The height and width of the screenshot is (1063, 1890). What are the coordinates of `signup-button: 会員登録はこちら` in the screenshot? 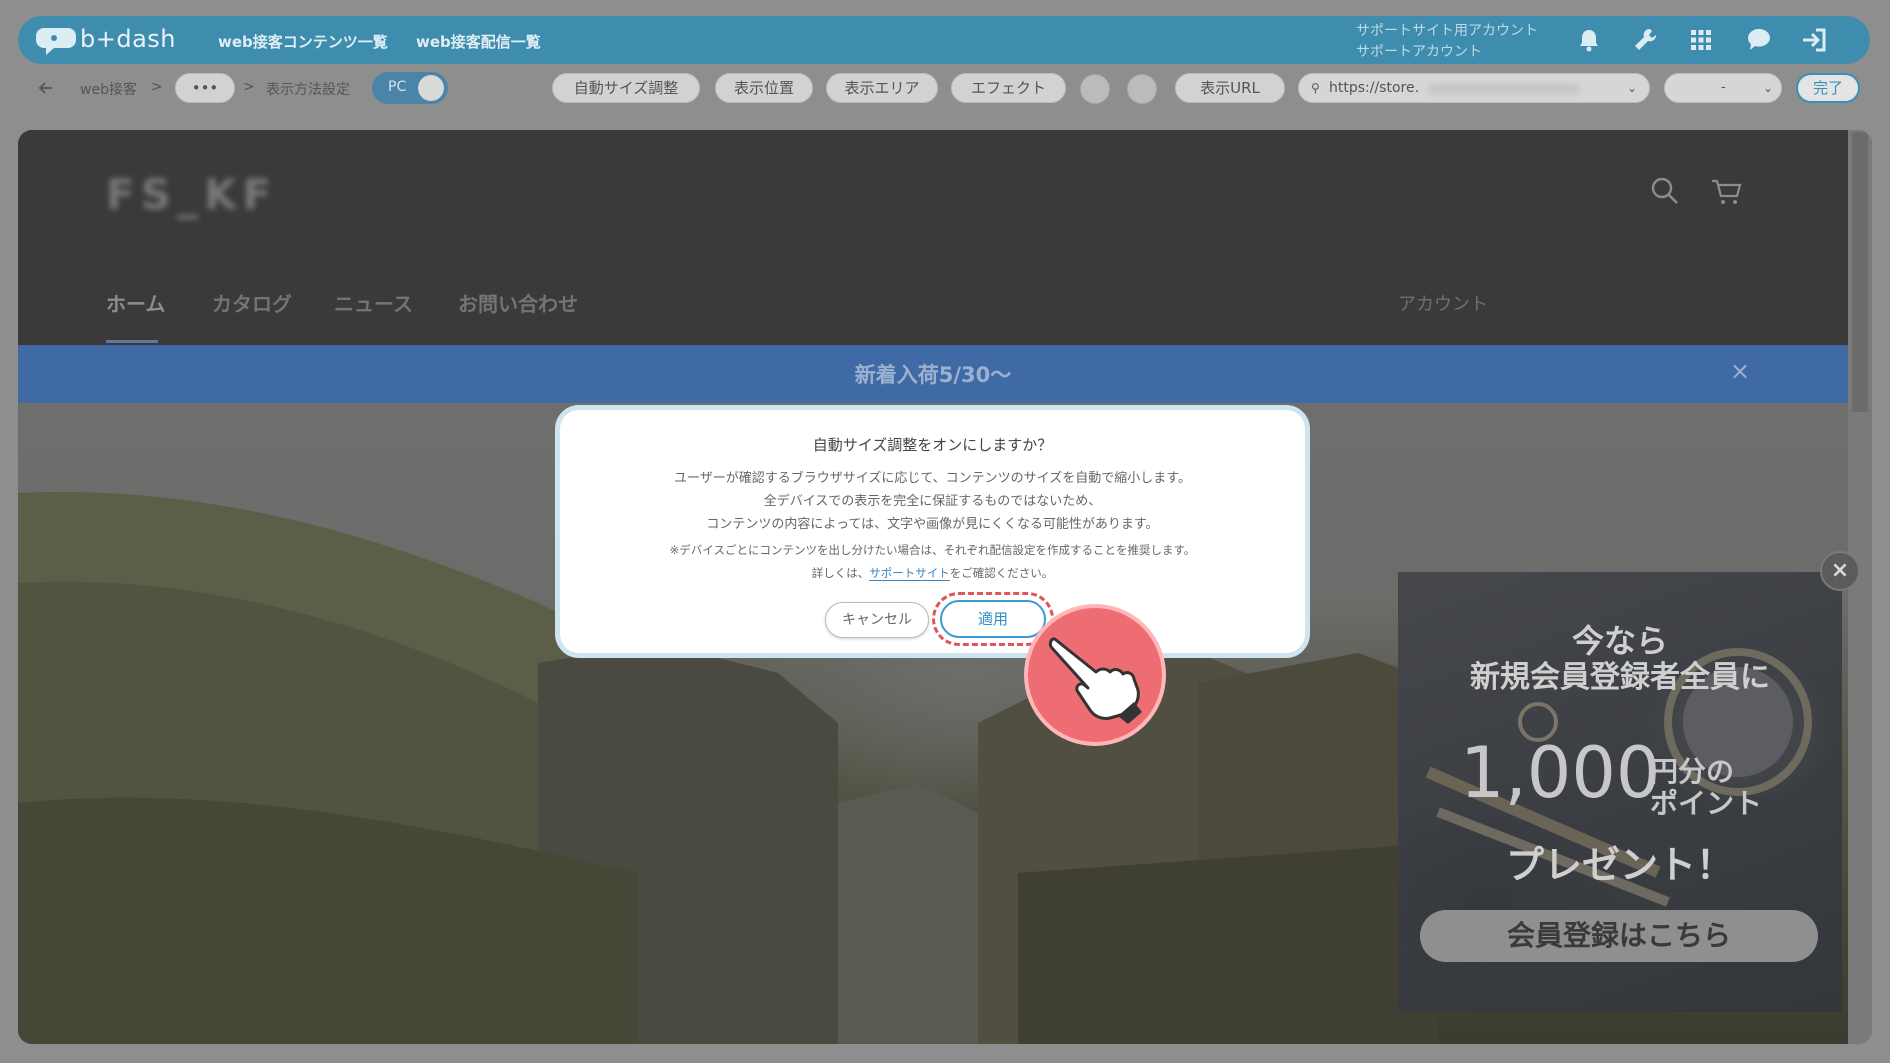 It's located at (1619, 936).